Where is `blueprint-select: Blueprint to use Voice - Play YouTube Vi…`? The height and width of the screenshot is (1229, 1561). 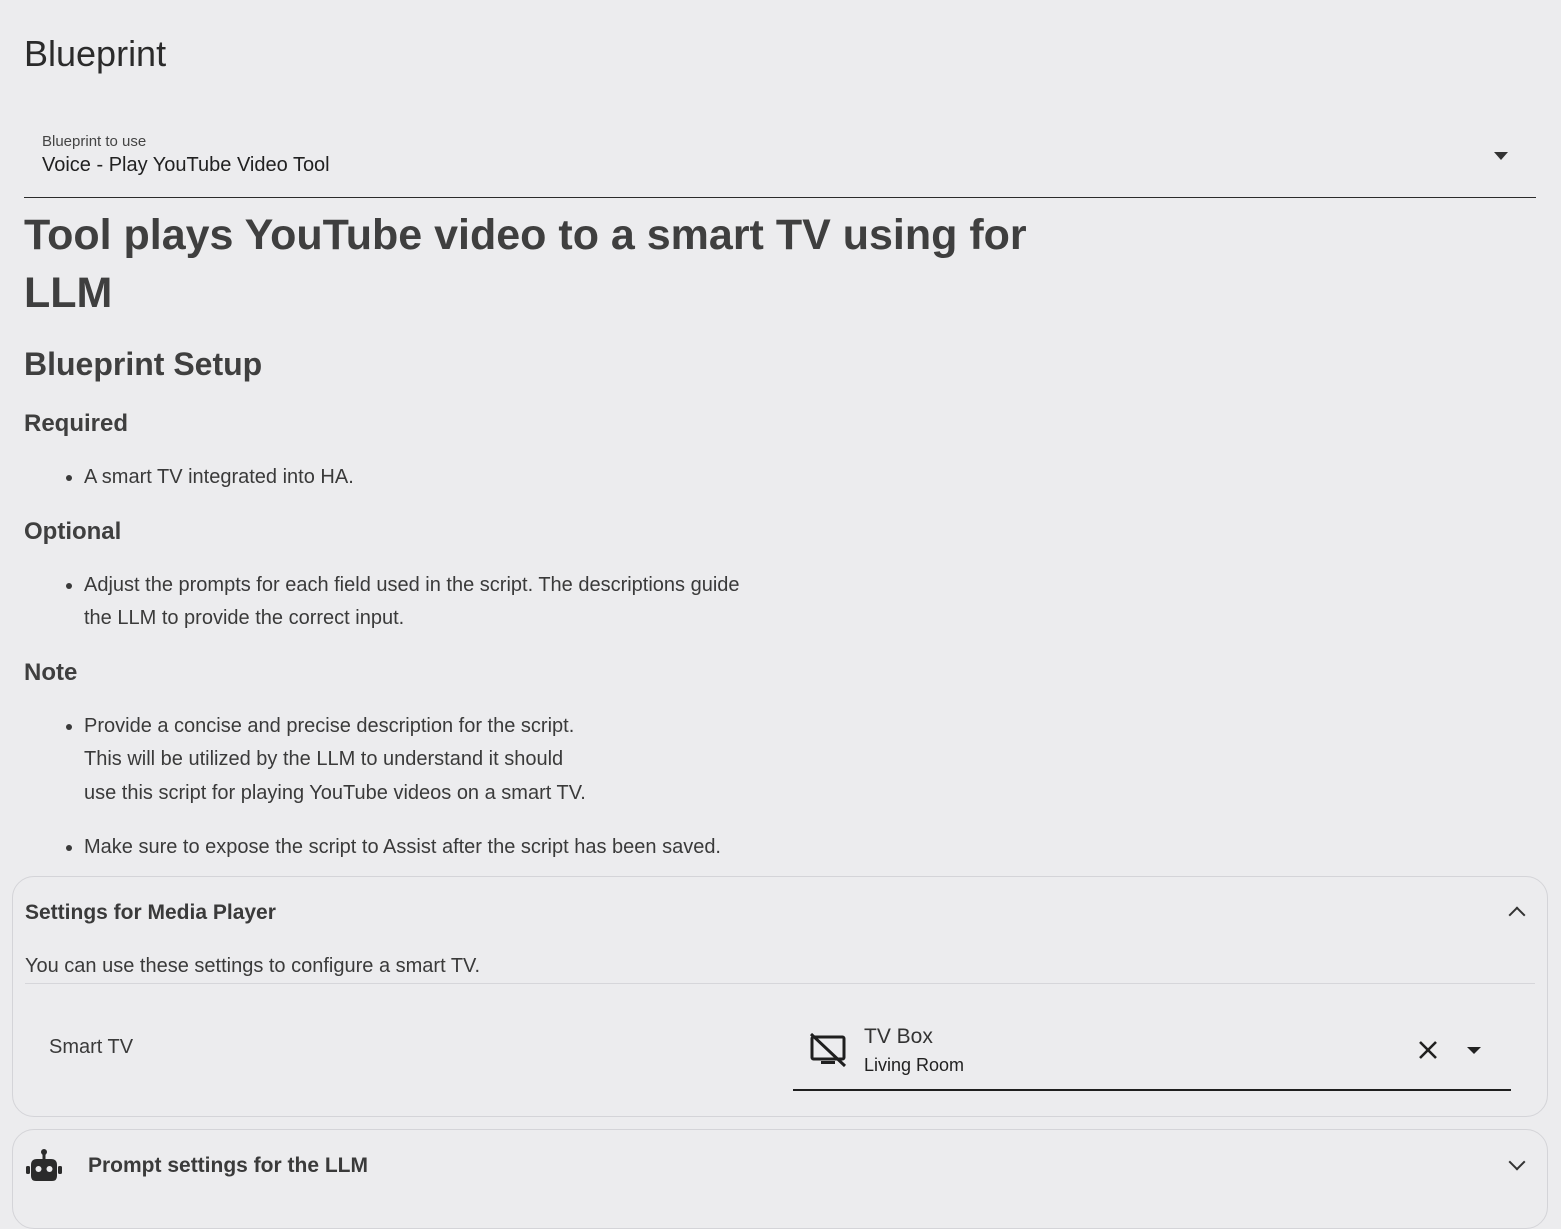 blueprint-select: Blueprint to use Voice - Play YouTube Vi… is located at coordinates (780, 157).